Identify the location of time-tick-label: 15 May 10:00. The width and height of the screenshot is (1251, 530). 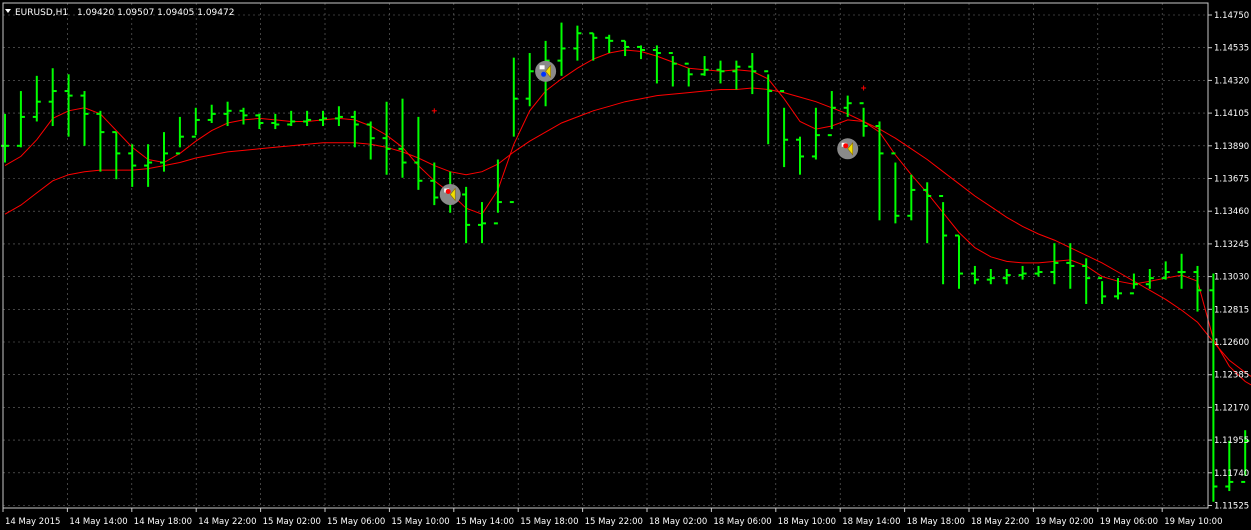
(420, 522).